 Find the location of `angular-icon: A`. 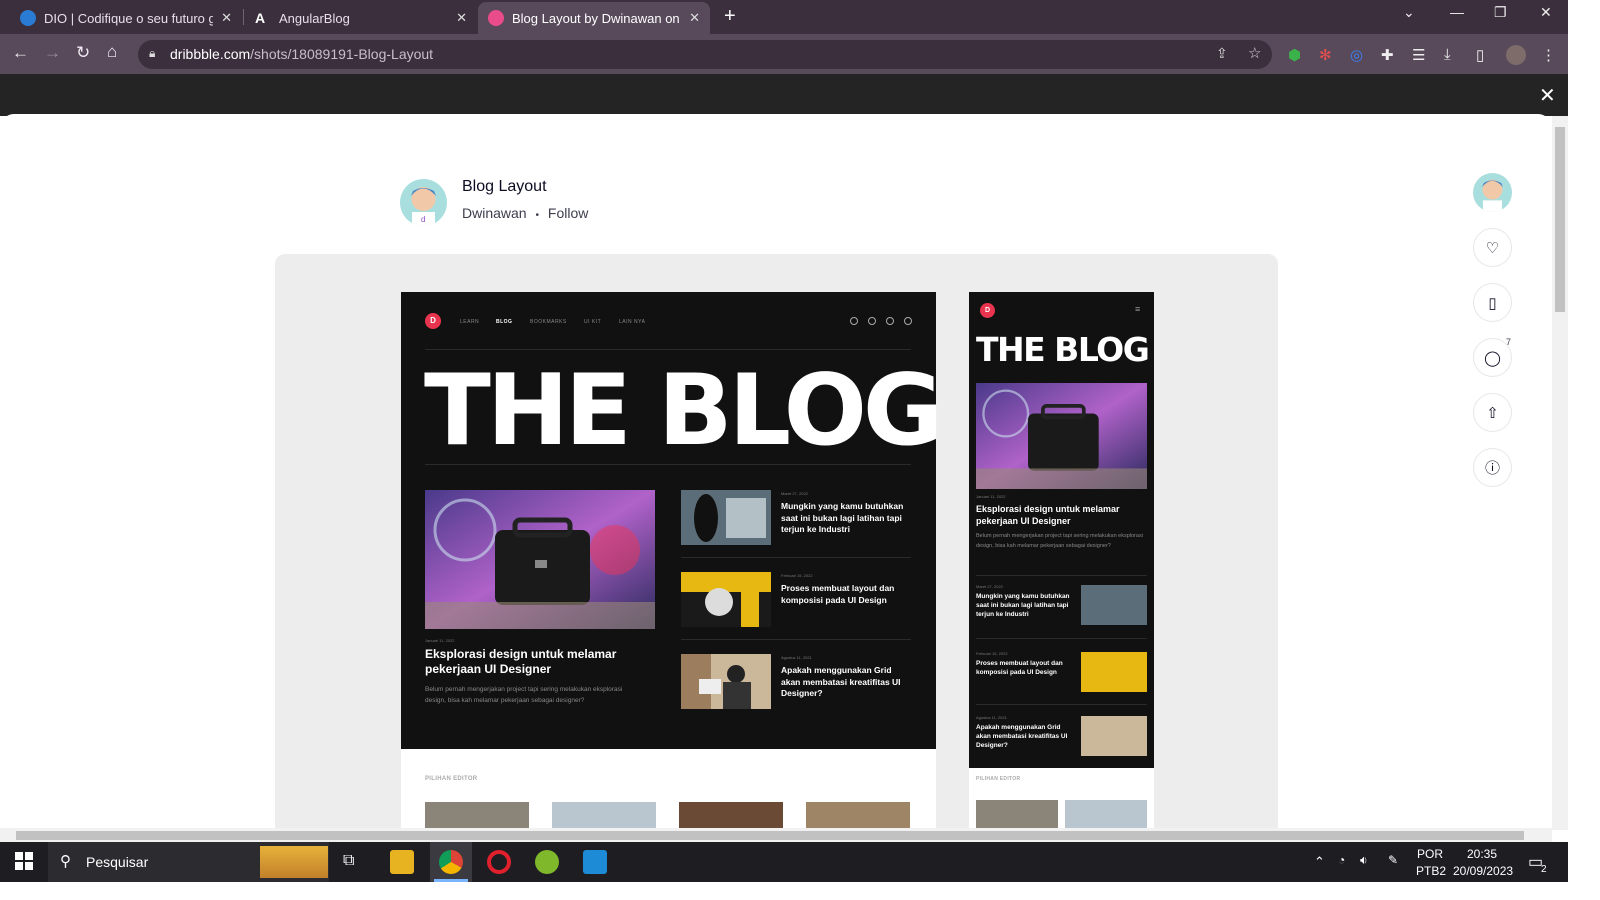

angular-icon: A is located at coordinates (260, 18).